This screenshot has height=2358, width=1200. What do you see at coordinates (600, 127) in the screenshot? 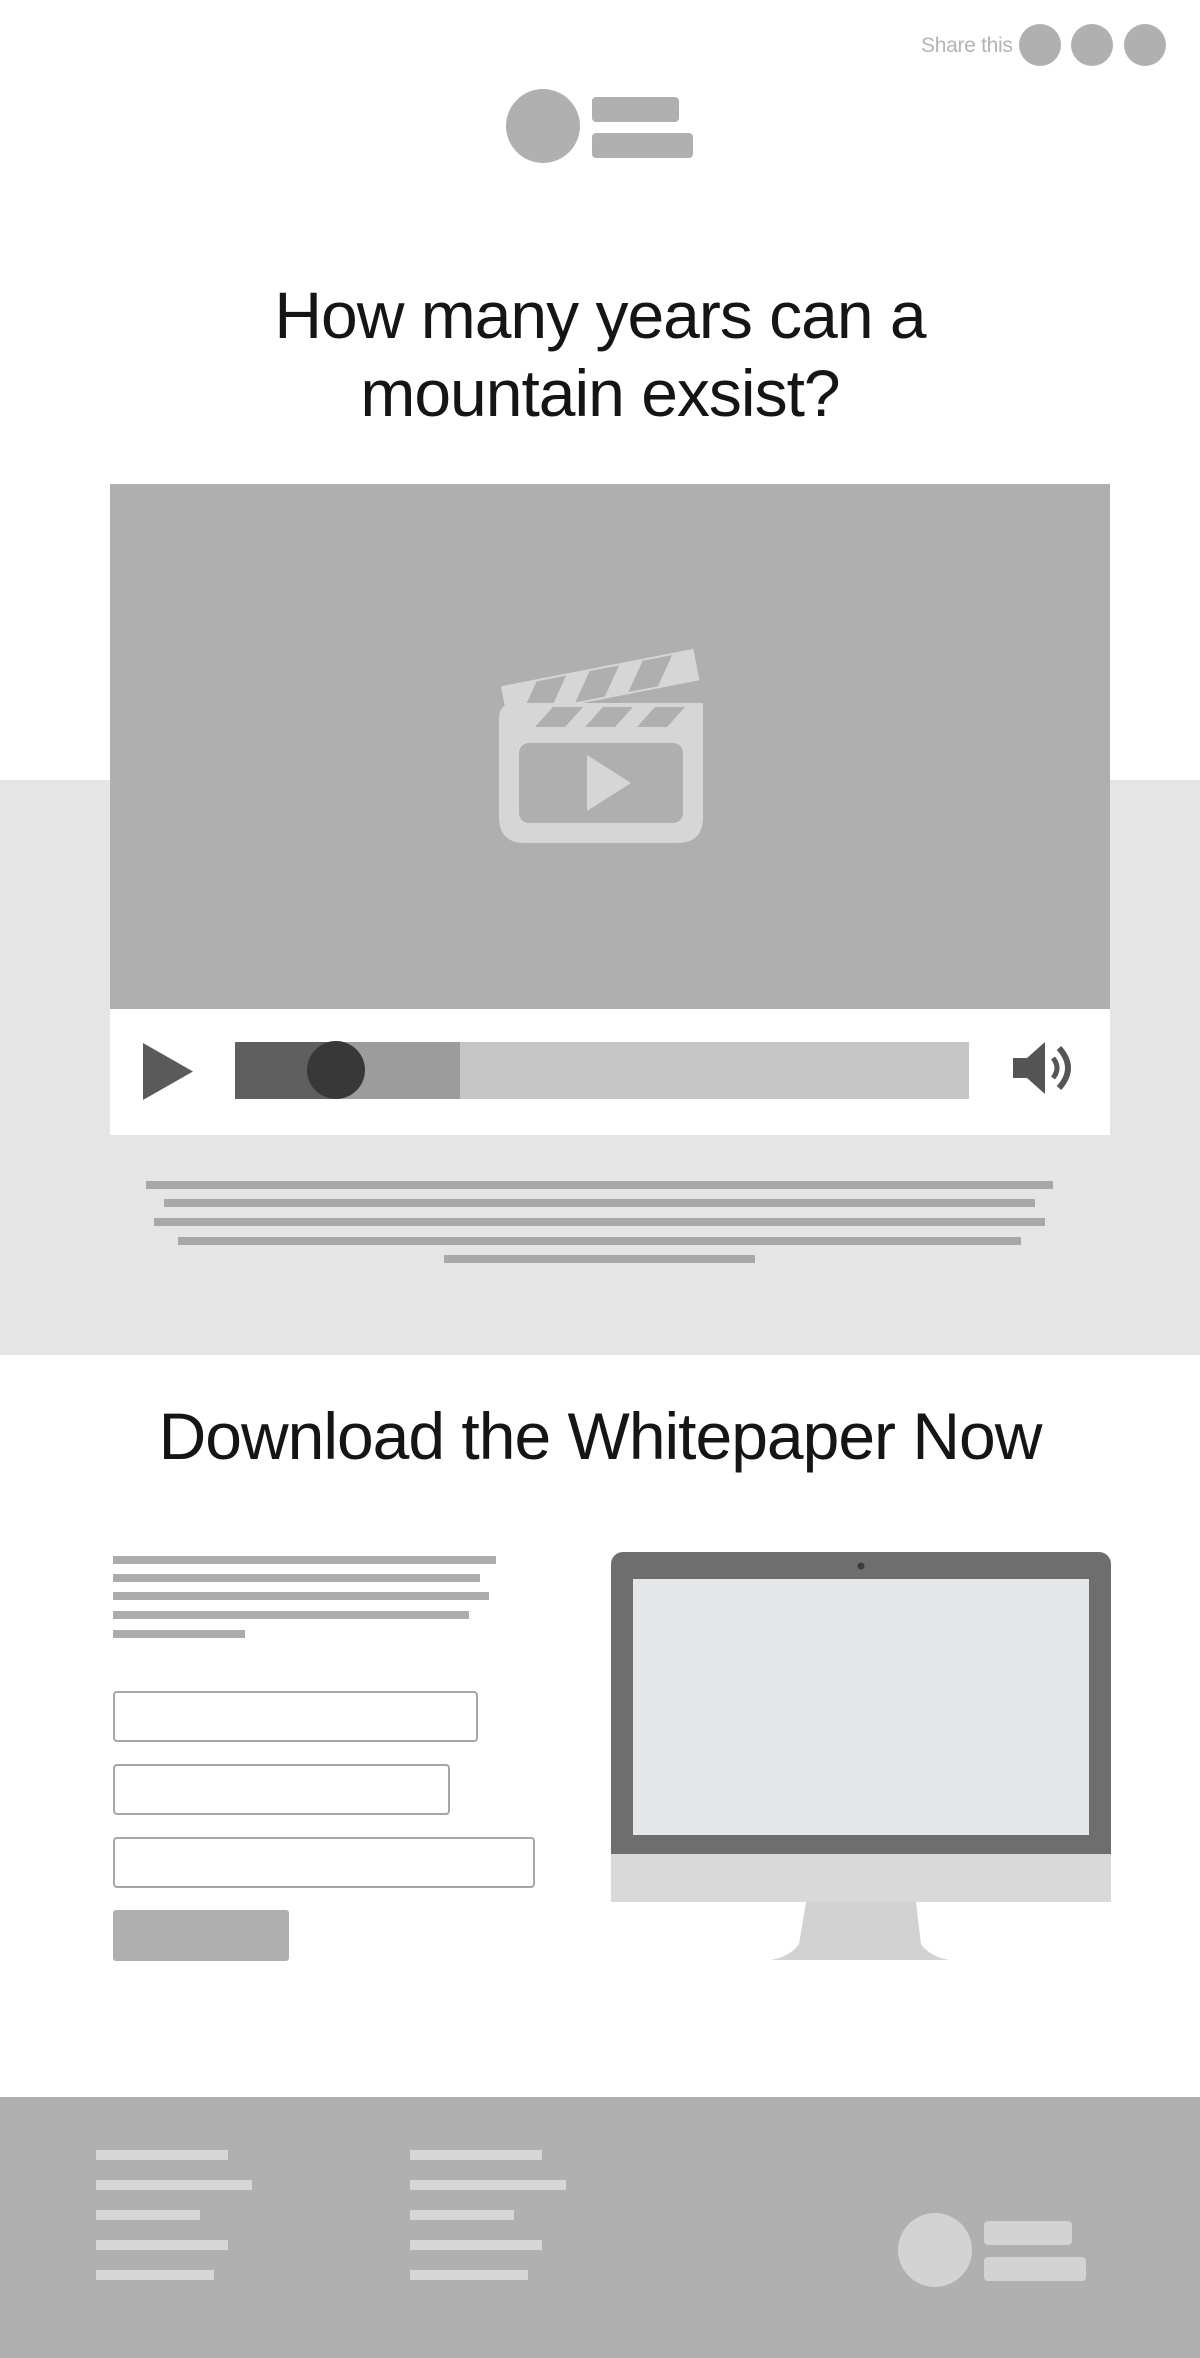
I see `site-logo` at bounding box center [600, 127].